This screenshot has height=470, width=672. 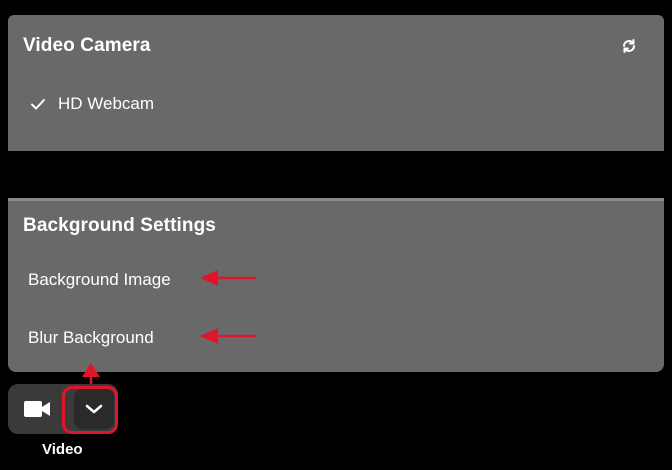 What do you see at coordinates (106, 103) in the screenshot?
I see `camera-option-label: HD Webcam` at bounding box center [106, 103].